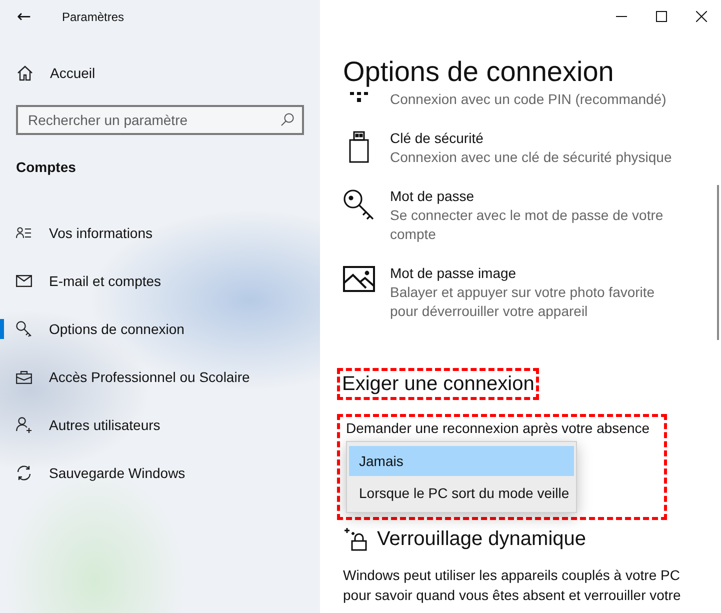 This screenshot has height=613, width=721. Describe the element at coordinates (527, 225) in the screenshot. I see `option-description: Se connecter avec le mot de passe de votre compte` at that location.